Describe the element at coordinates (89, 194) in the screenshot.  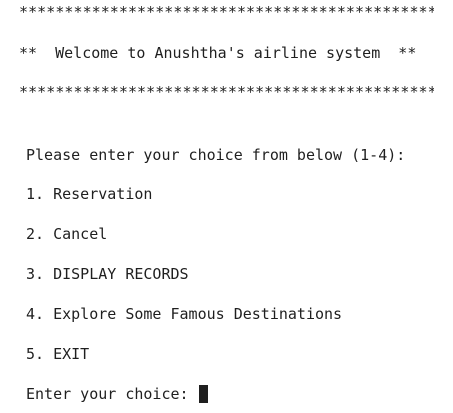
I see `menu-option-reservation: 1. Reservation` at that location.